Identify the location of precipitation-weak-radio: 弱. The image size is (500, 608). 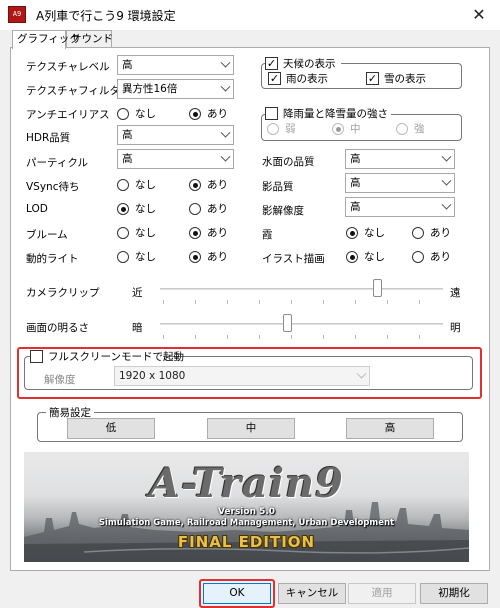
(287, 129).